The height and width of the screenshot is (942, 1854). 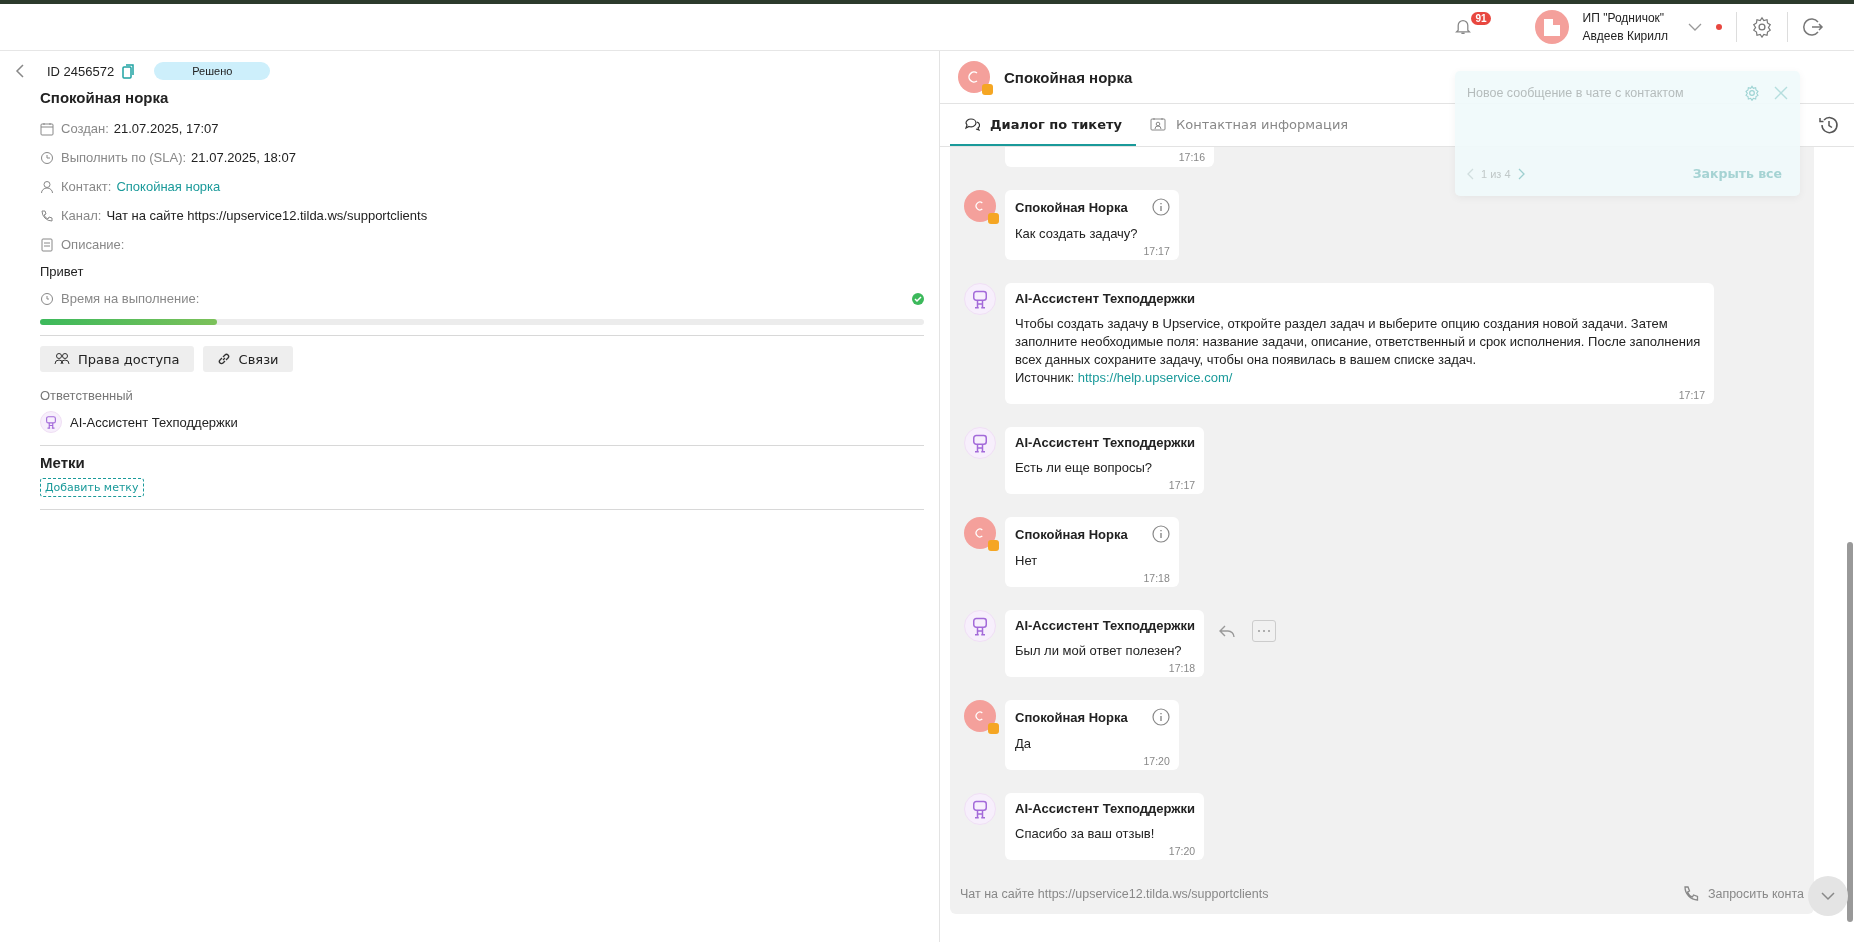 I want to click on section-label: Ответственный, so click(x=87, y=395).